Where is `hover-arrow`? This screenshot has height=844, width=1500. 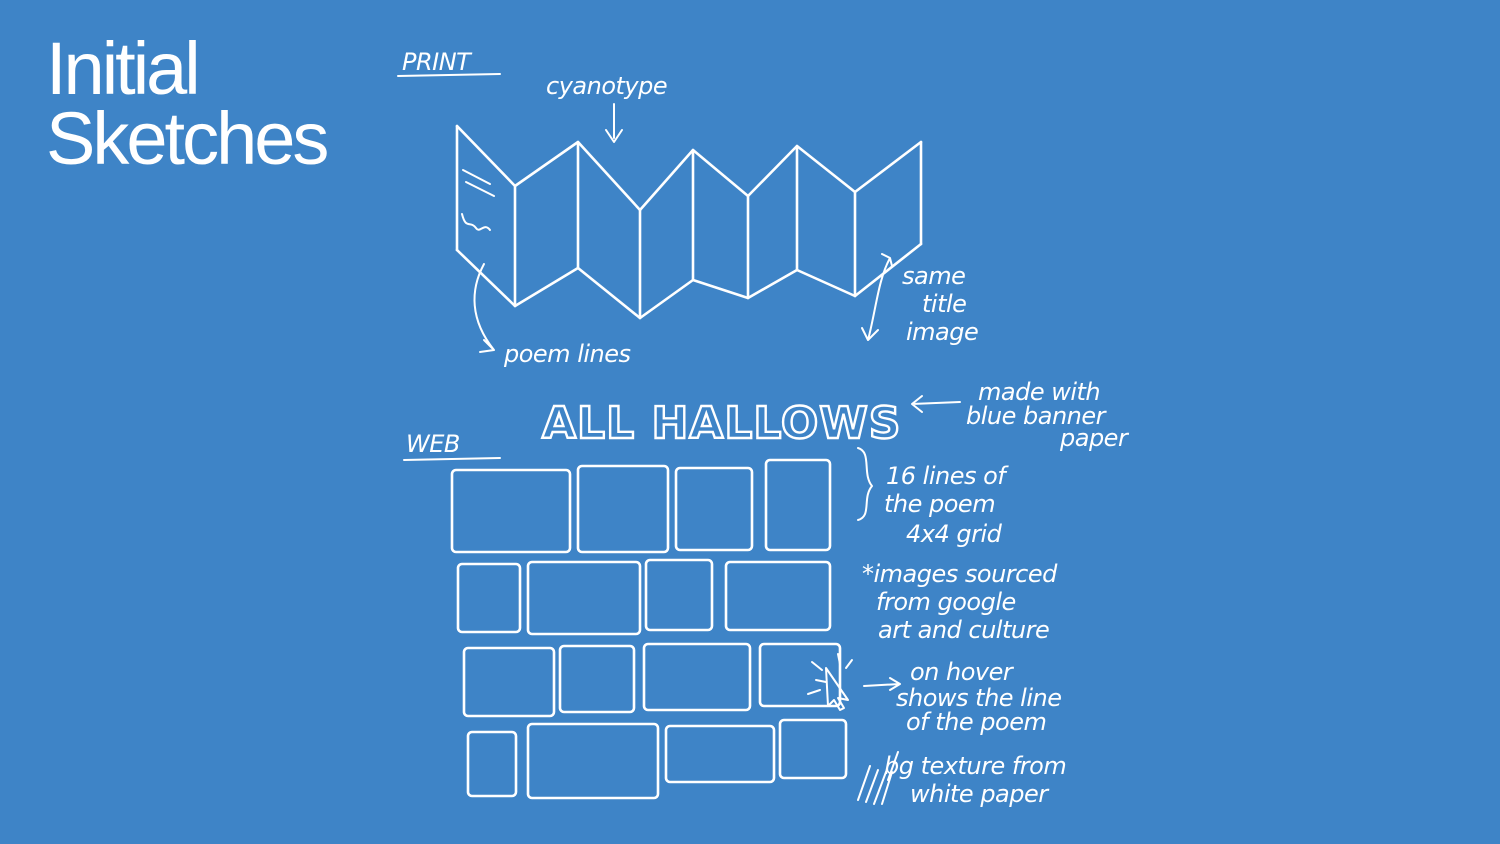 hover-arrow is located at coordinates (882, 684).